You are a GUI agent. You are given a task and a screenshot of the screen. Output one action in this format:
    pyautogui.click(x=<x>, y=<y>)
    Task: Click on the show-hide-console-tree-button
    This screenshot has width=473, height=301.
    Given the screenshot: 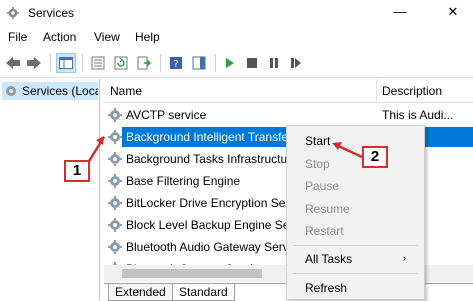 What is the action you would take?
    pyautogui.click(x=66, y=63)
    